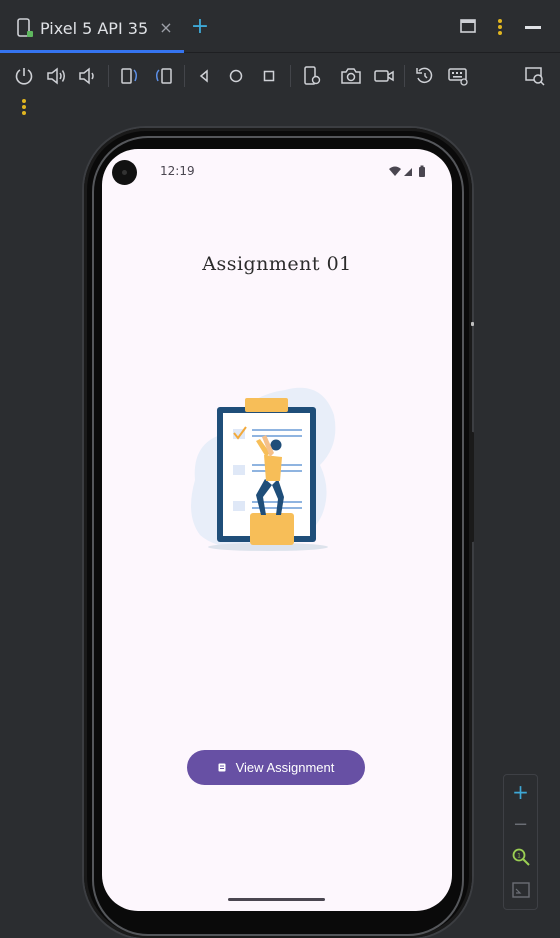 This screenshot has height=938, width=560. What do you see at coordinates (280, 89) in the screenshot?
I see `emulator-toolbar` at bounding box center [280, 89].